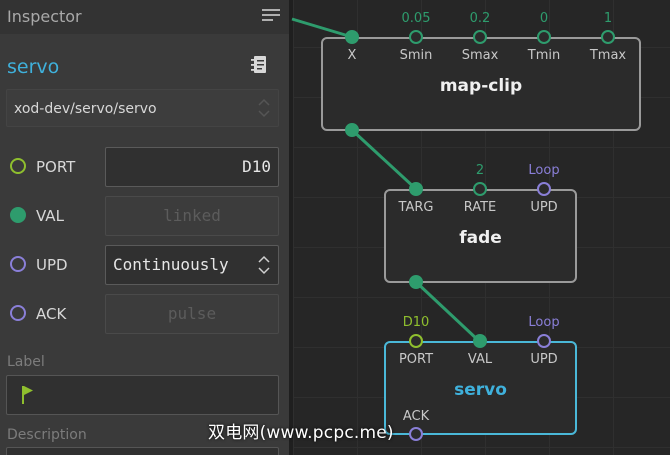  What do you see at coordinates (480, 55) in the screenshot?
I see `pin-name-smax: Smax` at bounding box center [480, 55].